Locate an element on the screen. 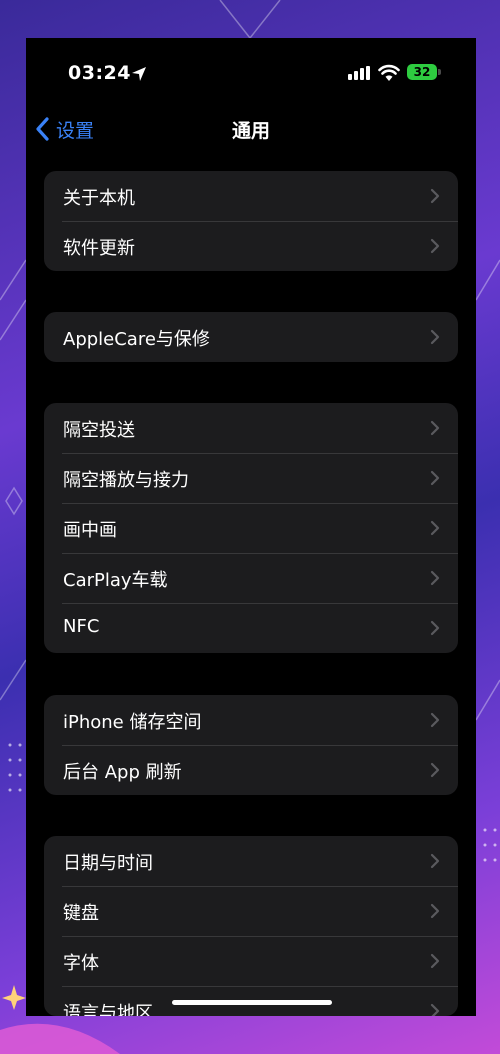 This screenshot has height=1054, width=500. row-fonts: 字体 is located at coordinates (251, 961).